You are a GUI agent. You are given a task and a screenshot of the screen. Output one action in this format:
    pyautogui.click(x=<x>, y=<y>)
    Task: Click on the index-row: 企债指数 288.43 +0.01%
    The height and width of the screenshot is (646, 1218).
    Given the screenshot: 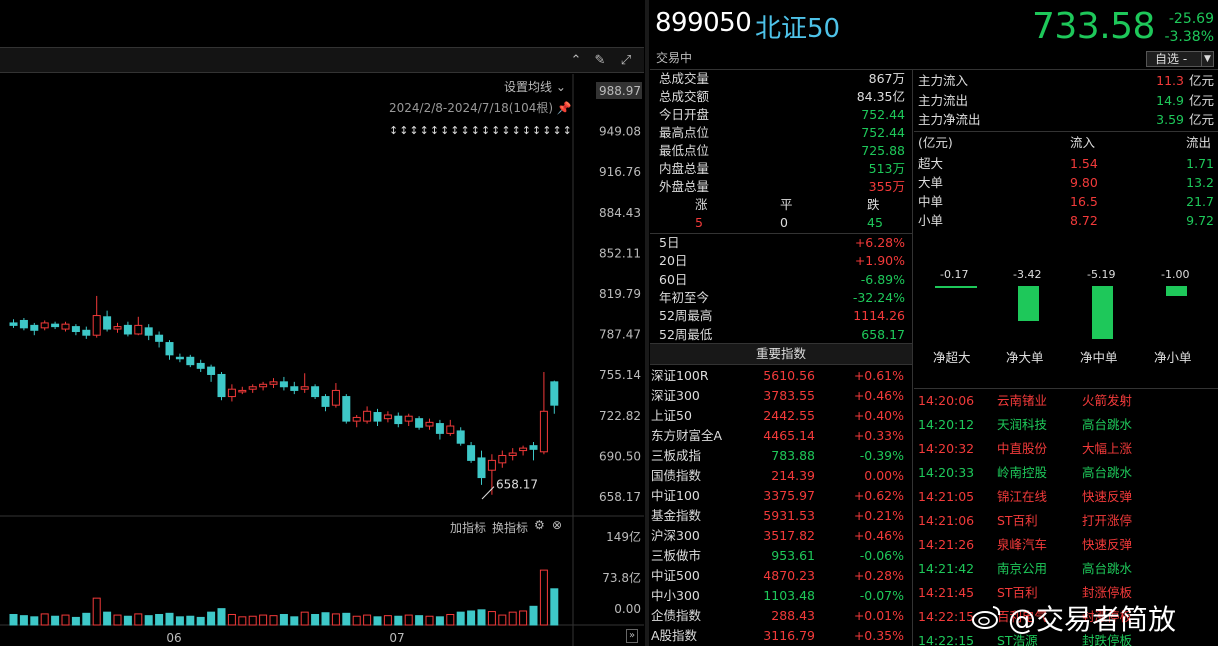 What is the action you would take?
    pyautogui.click(x=780, y=616)
    